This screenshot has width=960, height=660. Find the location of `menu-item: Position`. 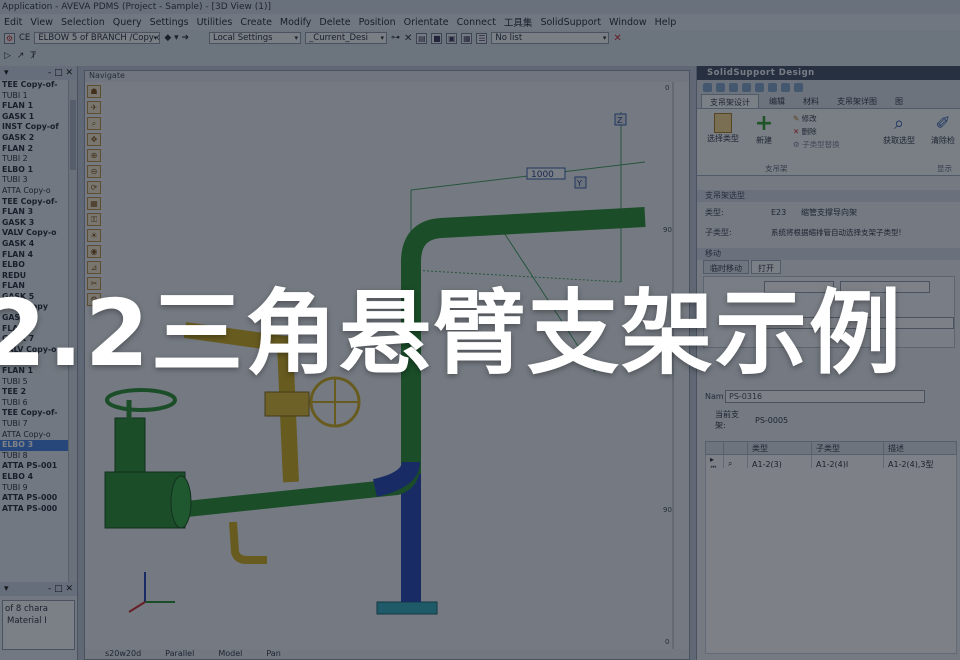

menu-item: Position is located at coordinates (377, 22).